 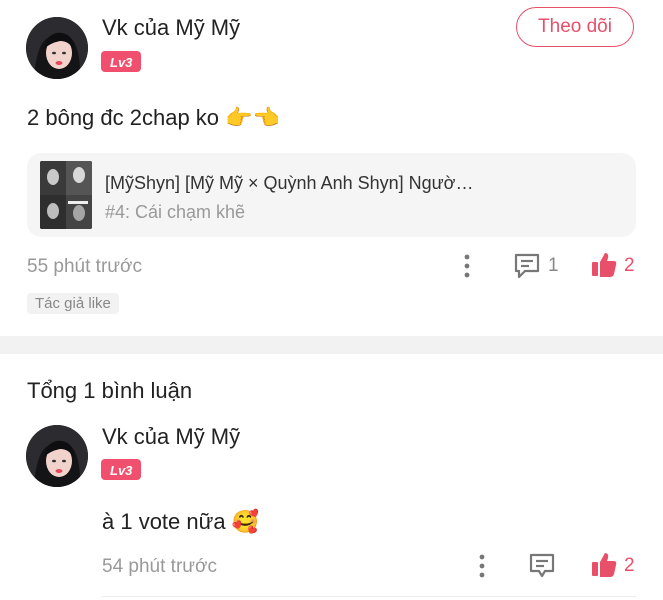 What do you see at coordinates (66, 195) in the screenshot?
I see `story-cover-thumbnail` at bounding box center [66, 195].